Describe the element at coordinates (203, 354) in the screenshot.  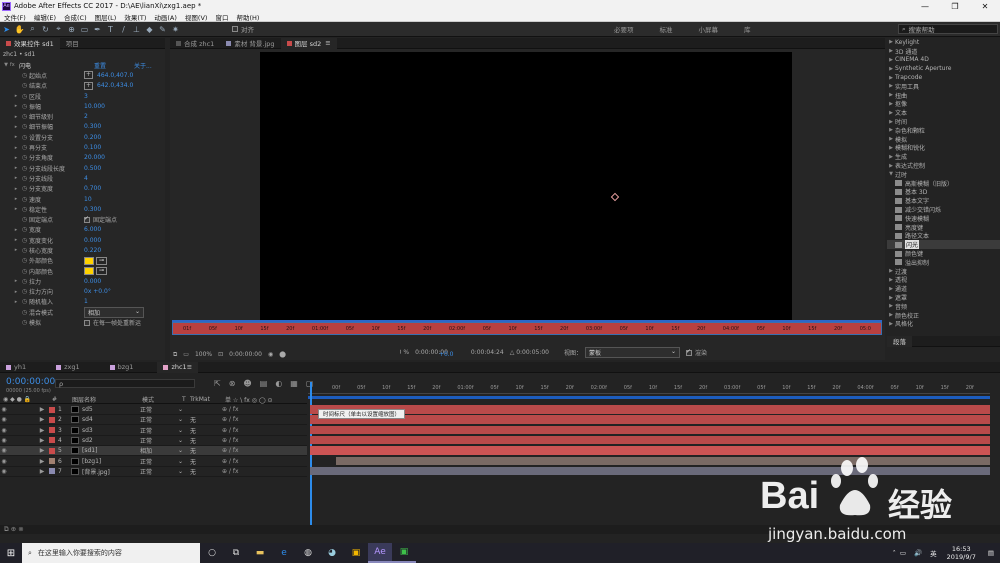
I see `zoom-value: 100%` at that location.